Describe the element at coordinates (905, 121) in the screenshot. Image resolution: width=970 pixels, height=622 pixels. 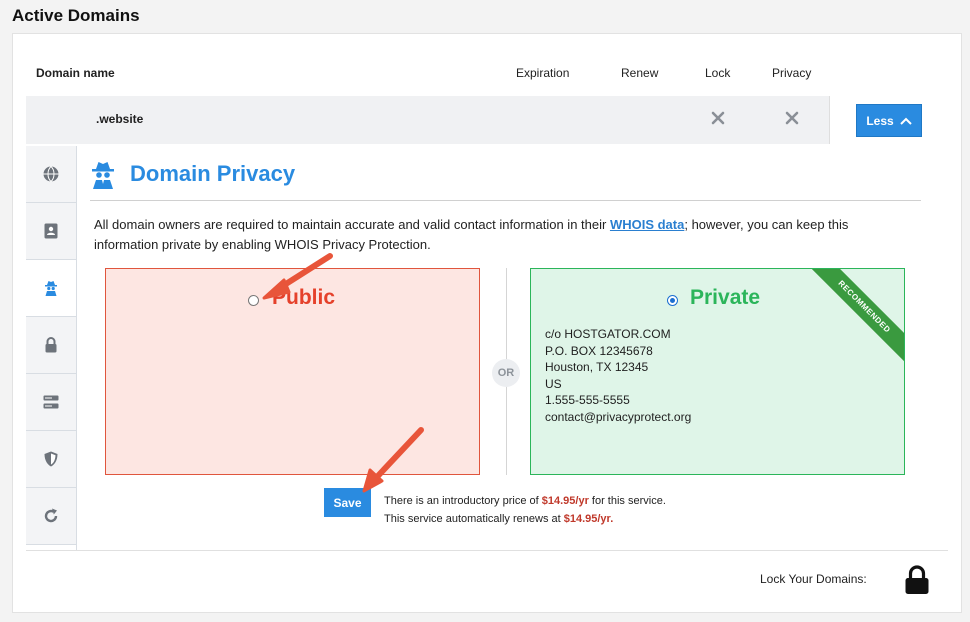
I see `chevron-up-icon` at that location.